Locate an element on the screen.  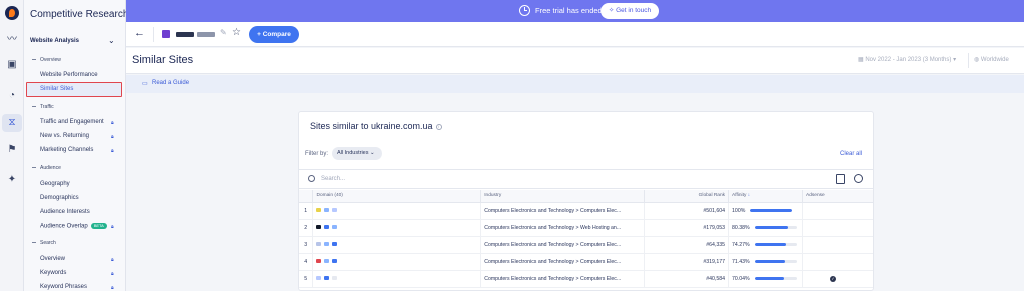
sidebar-item-website-performance: Website Performance is located at coordinates (69, 75).